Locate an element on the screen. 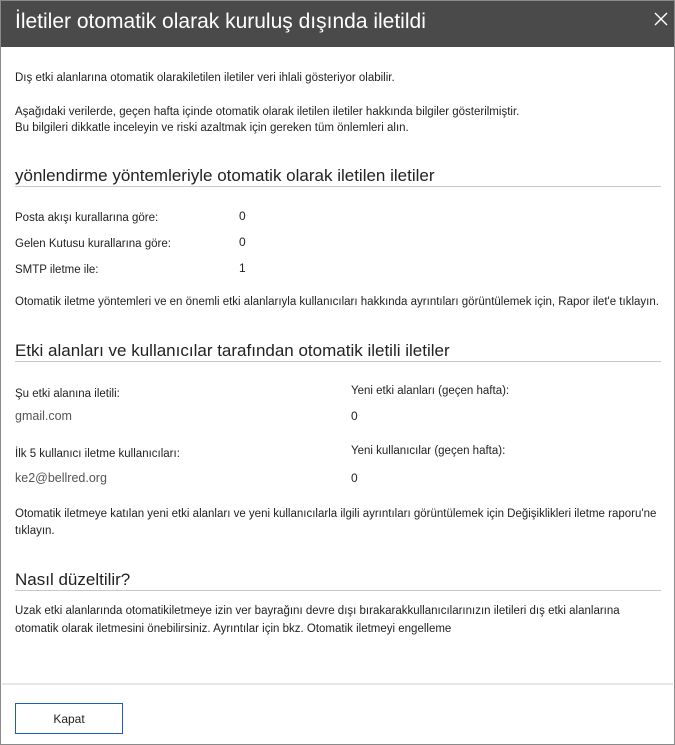 The height and width of the screenshot is (745, 675). domains-note-2: tıklayın. is located at coordinates (35, 531).